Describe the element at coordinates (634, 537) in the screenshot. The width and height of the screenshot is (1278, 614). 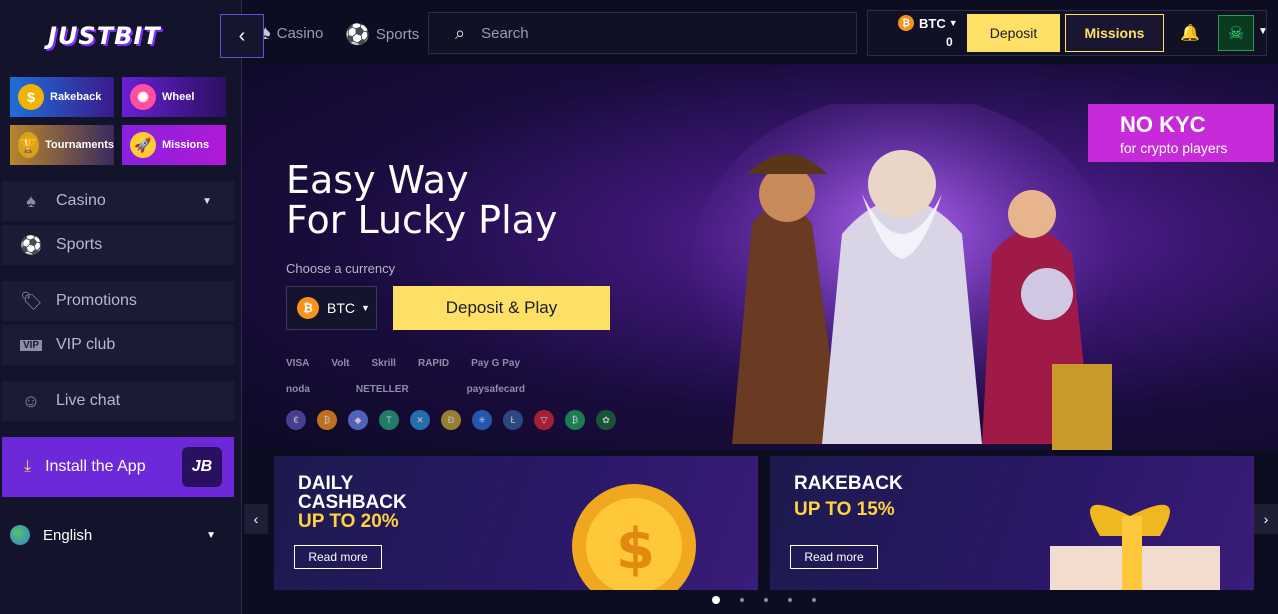
I see `coin-illustration: $` at that location.